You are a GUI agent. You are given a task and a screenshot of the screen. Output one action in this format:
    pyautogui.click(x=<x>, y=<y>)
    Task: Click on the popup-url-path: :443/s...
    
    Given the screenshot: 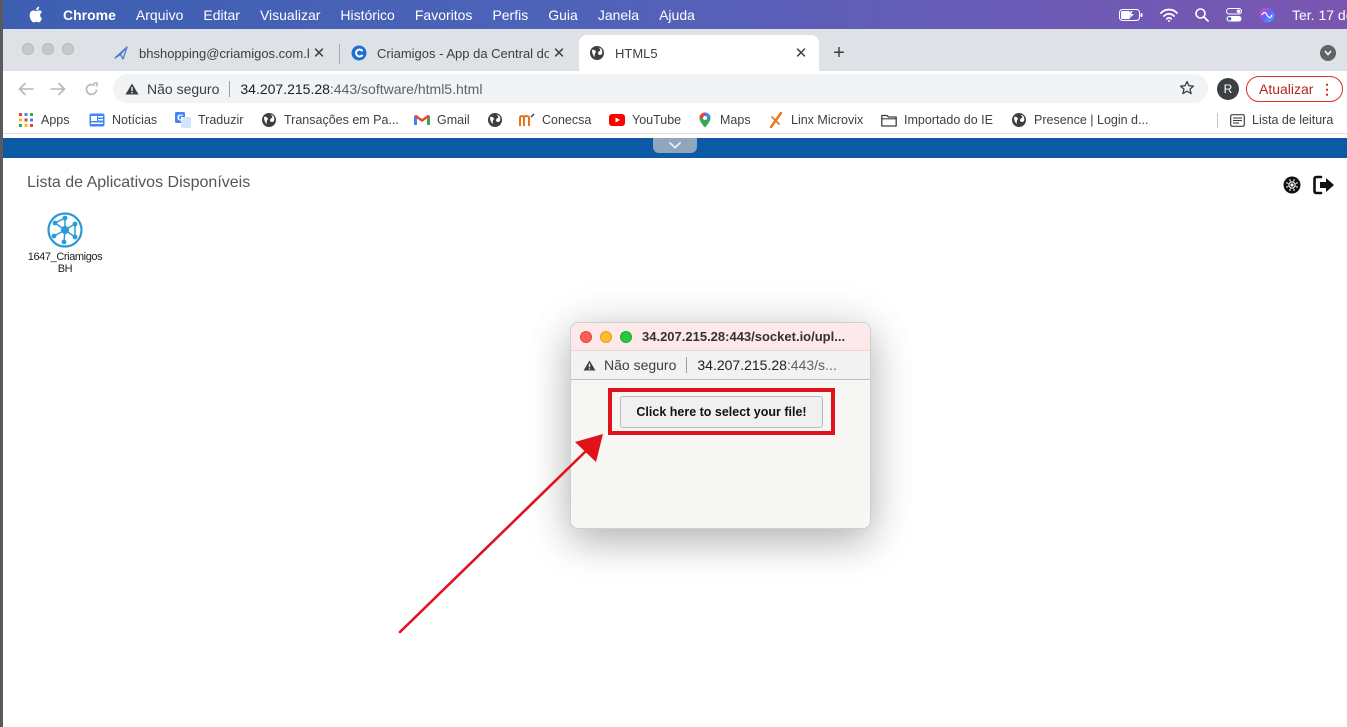 What is the action you would take?
    pyautogui.click(x=811, y=365)
    